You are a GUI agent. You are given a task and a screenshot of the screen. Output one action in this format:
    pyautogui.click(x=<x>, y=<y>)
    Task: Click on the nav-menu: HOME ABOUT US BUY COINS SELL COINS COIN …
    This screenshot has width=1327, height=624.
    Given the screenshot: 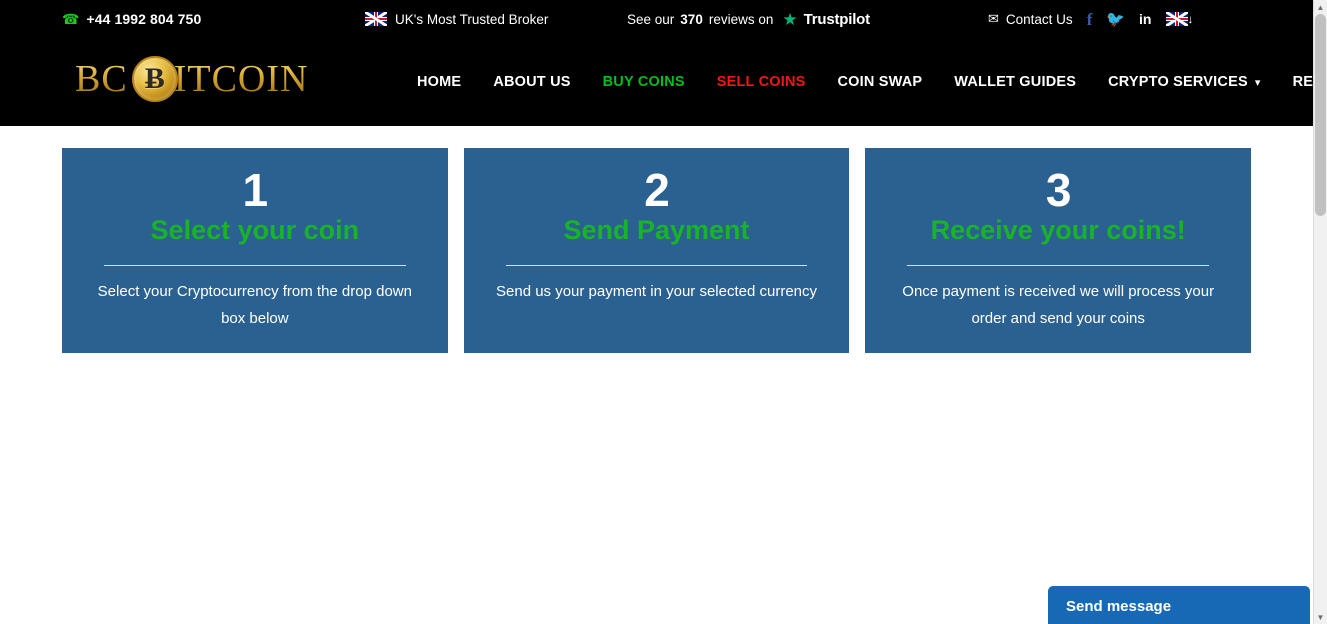 What is the action you would take?
    pyautogui.click(x=865, y=82)
    